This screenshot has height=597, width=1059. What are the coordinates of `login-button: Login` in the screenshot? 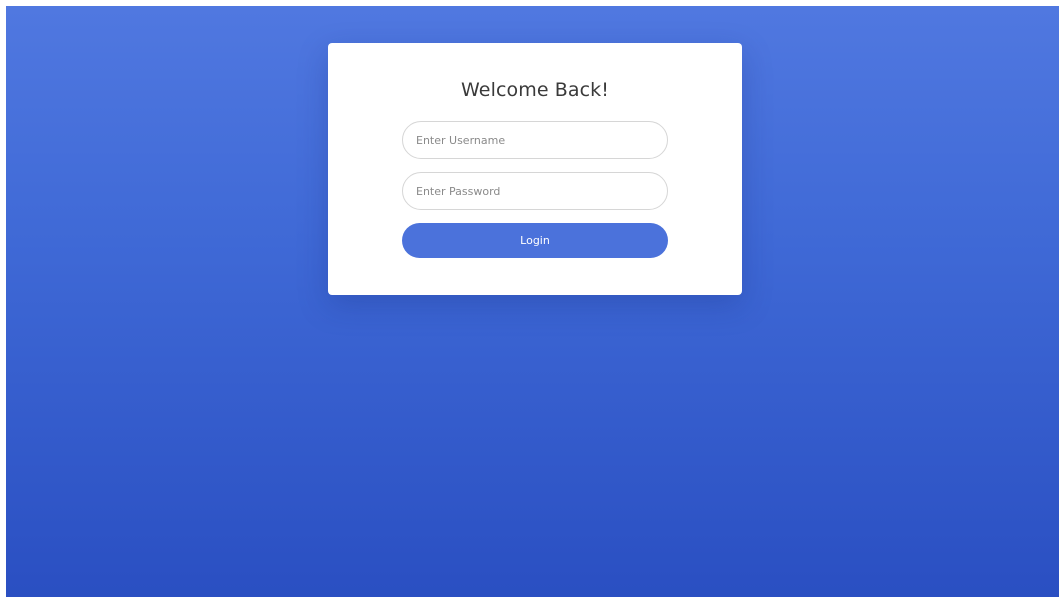 It's located at (535, 240).